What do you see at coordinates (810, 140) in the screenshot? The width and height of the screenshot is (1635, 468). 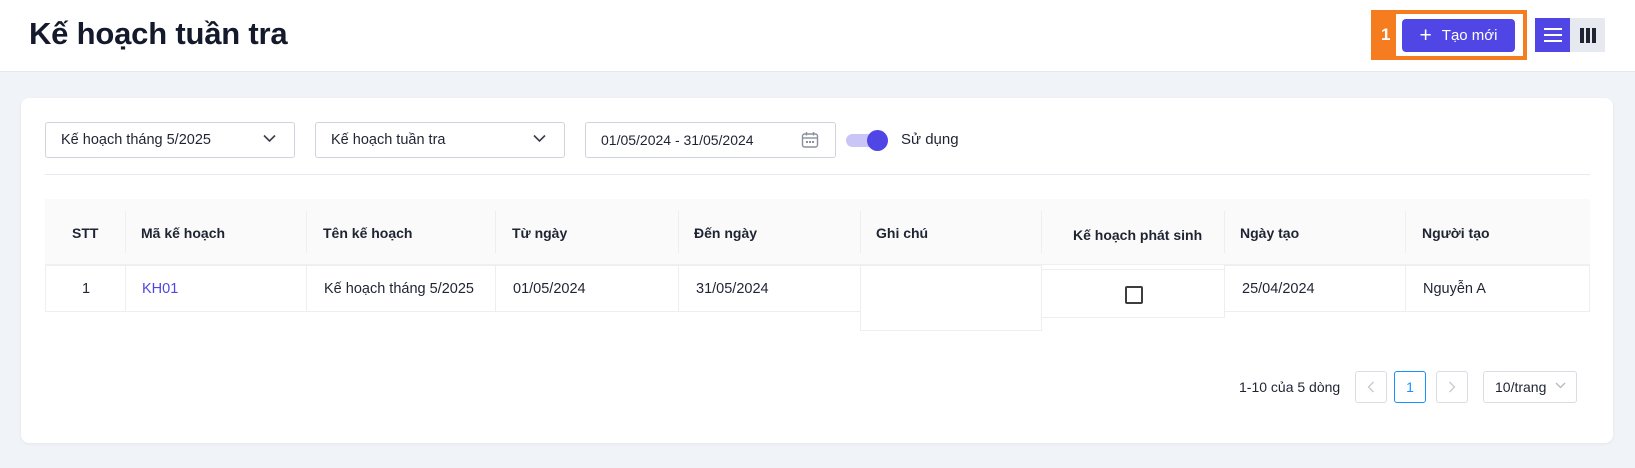 I see `calendar-icon` at bounding box center [810, 140].